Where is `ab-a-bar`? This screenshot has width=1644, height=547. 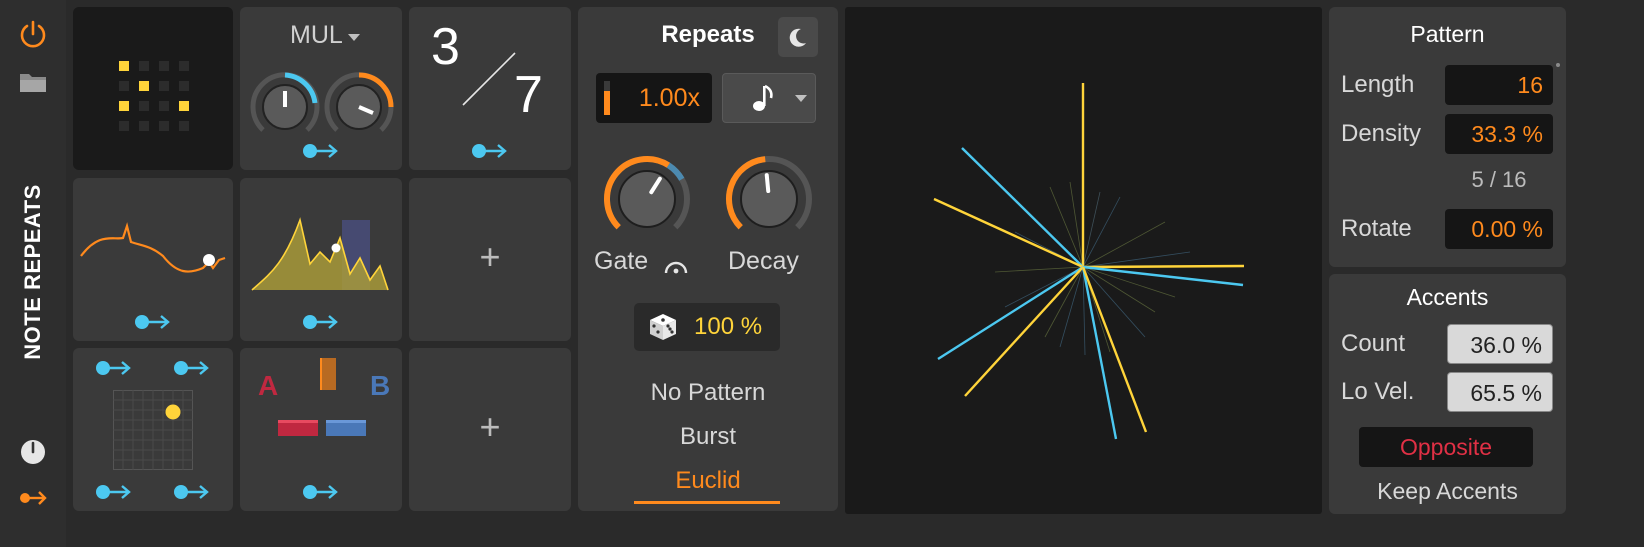 ab-a-bar is located at coordinates (298, 428).